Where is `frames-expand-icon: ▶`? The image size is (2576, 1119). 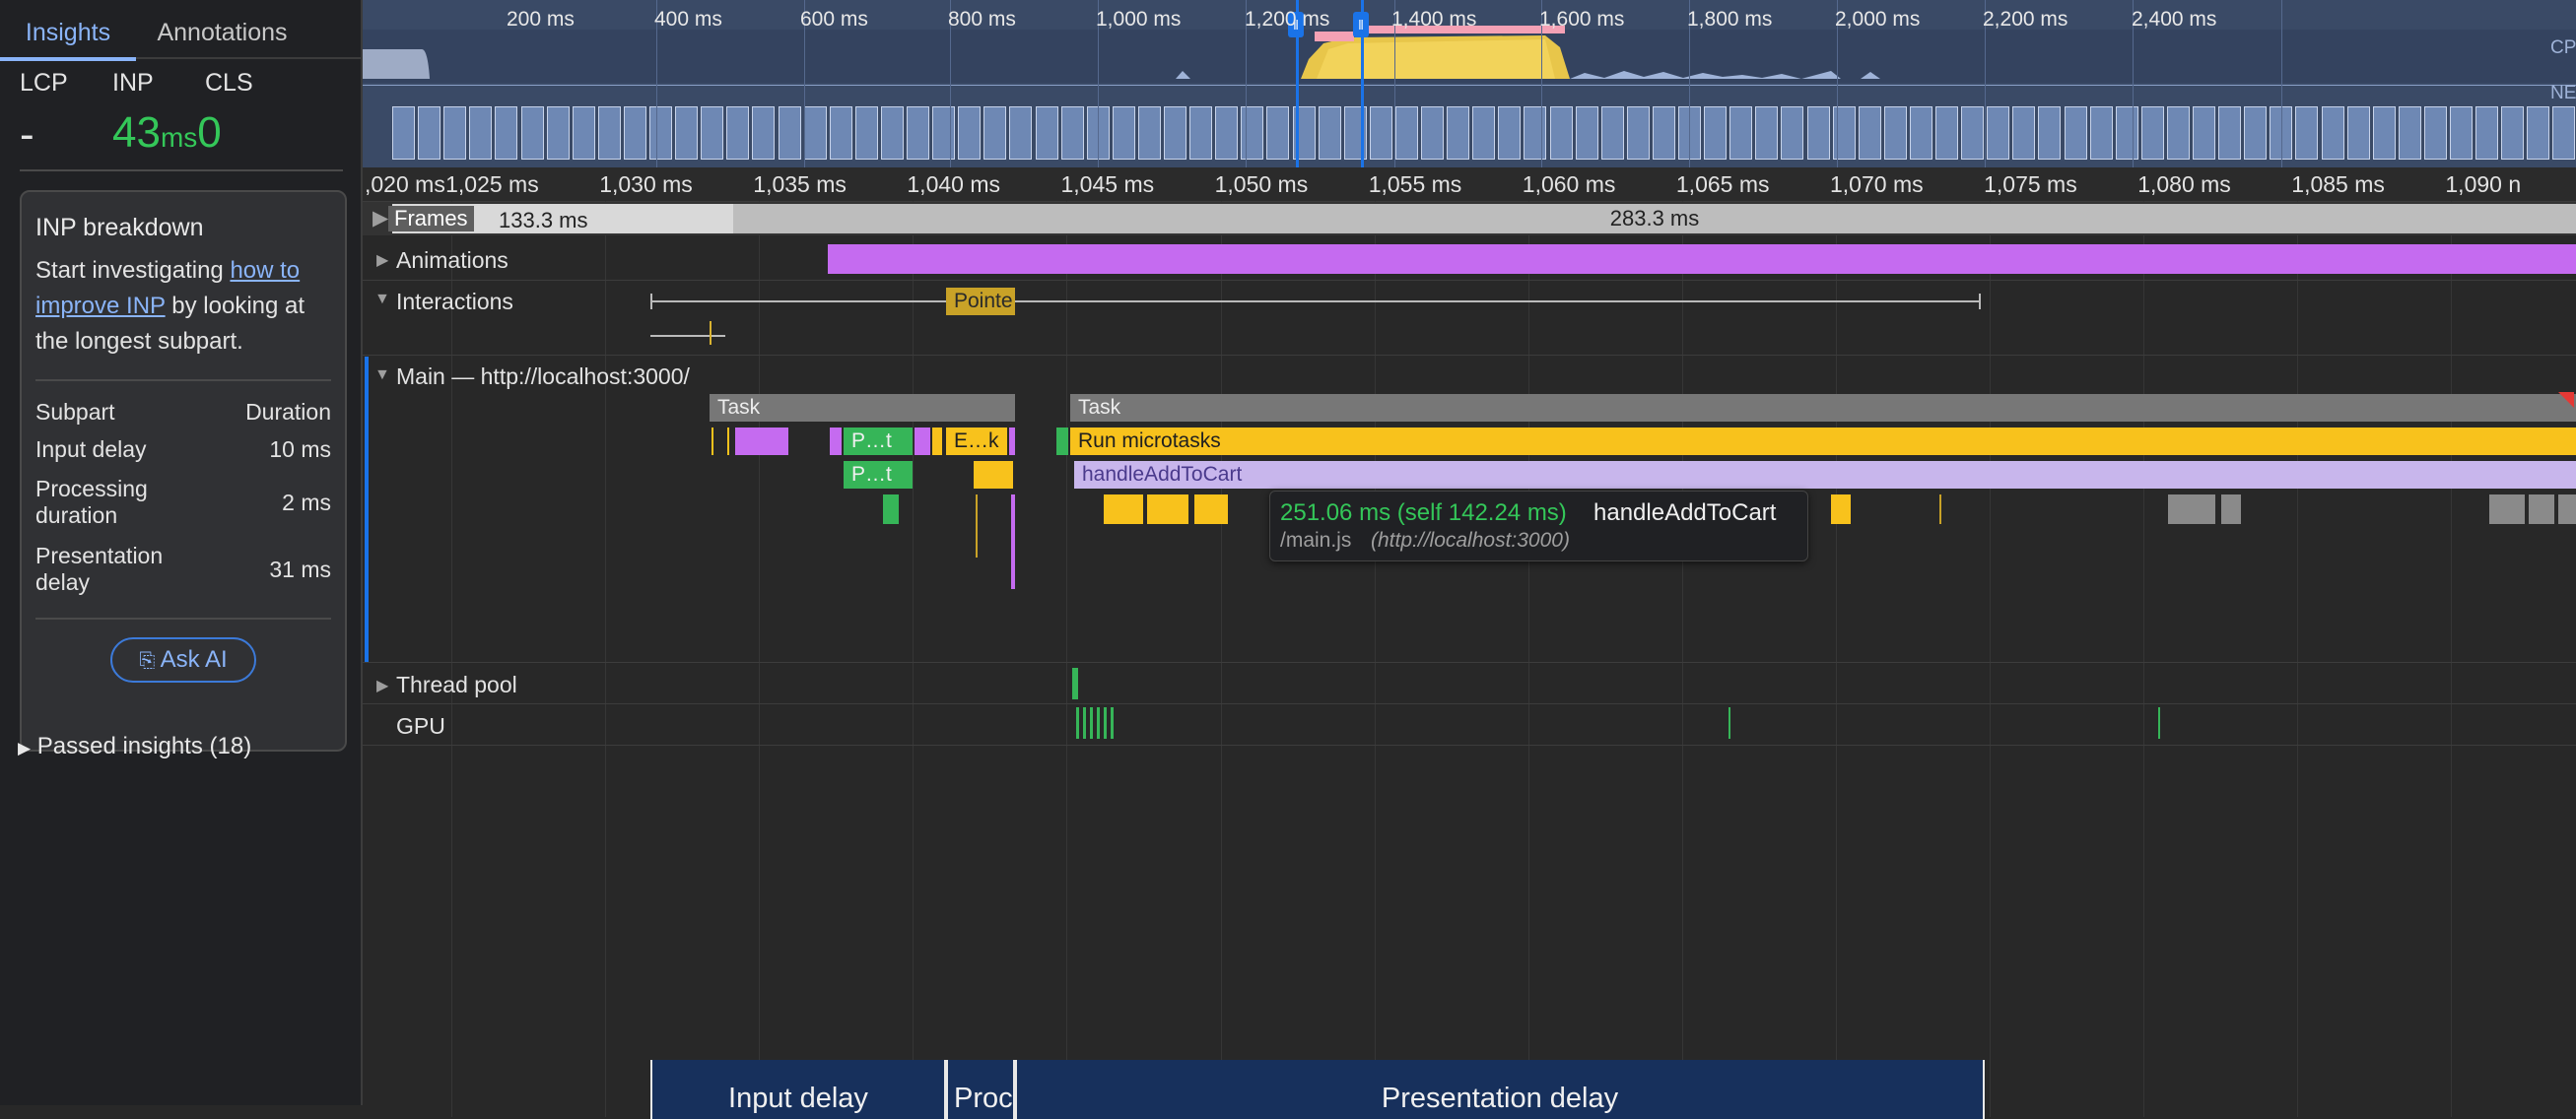 frames-expand-icon: ▶ is located at coordinates (380, 218).